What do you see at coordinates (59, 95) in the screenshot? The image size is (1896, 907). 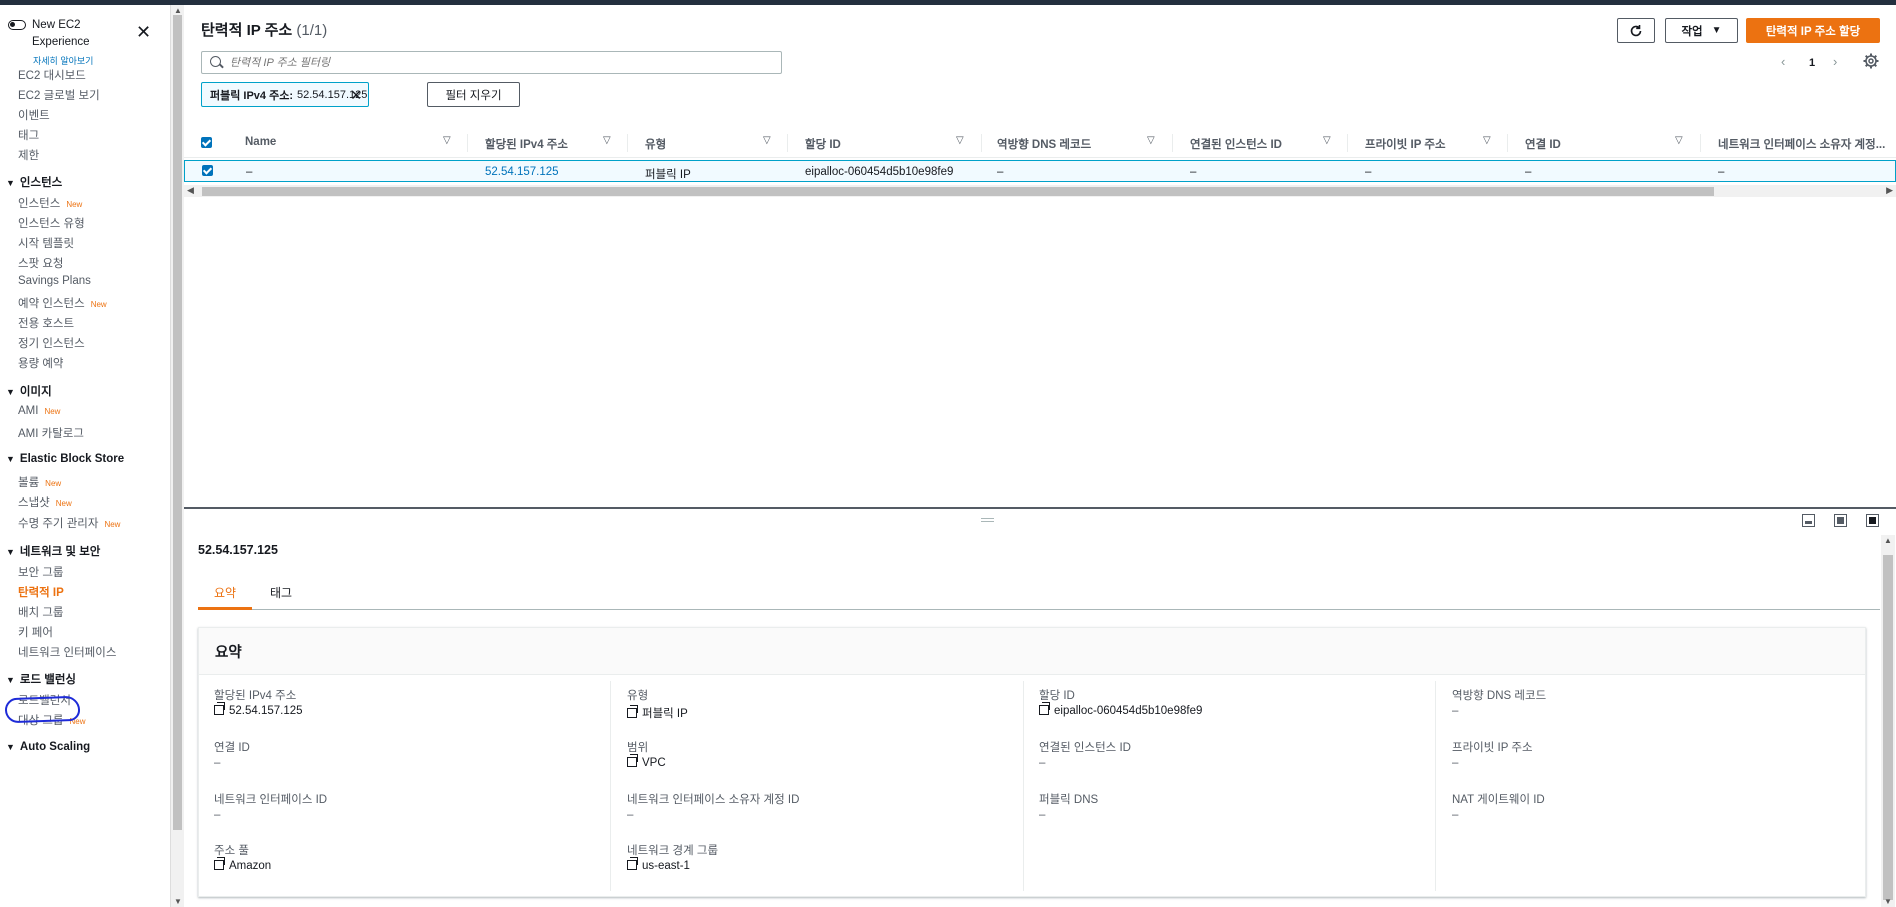 I see `sidebar-item-global-view: EC2 글로벌 보기` at bounding box center [59, 95].